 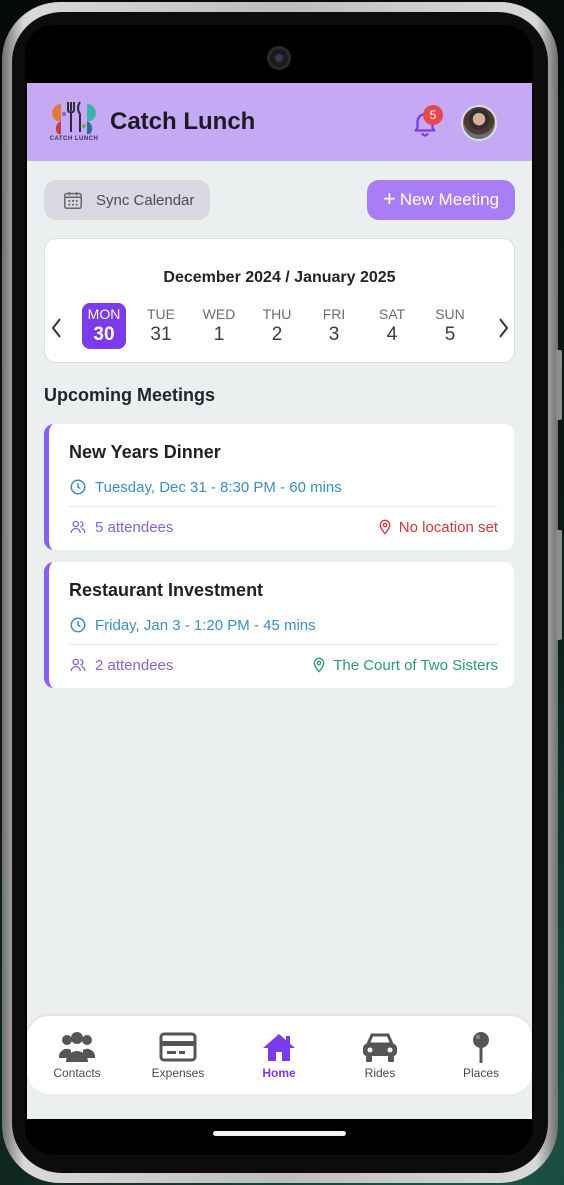 I want to click on calendar-day: MON 30, so click(x=104, y=326).